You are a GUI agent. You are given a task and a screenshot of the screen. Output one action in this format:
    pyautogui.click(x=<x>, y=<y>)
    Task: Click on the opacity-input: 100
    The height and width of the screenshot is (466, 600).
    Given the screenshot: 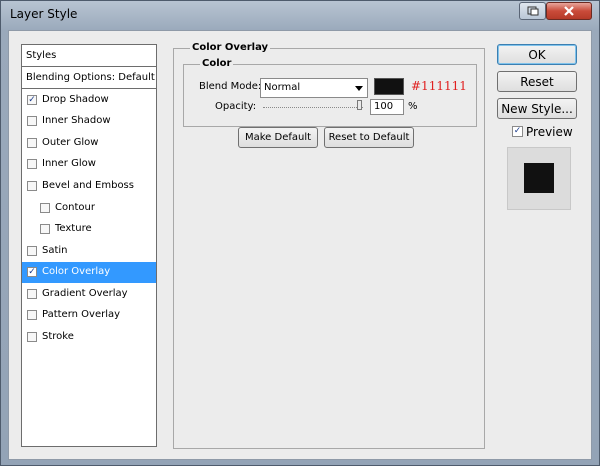 What is the action you would take?
    pyautogui.click(x=387, y=107)
    